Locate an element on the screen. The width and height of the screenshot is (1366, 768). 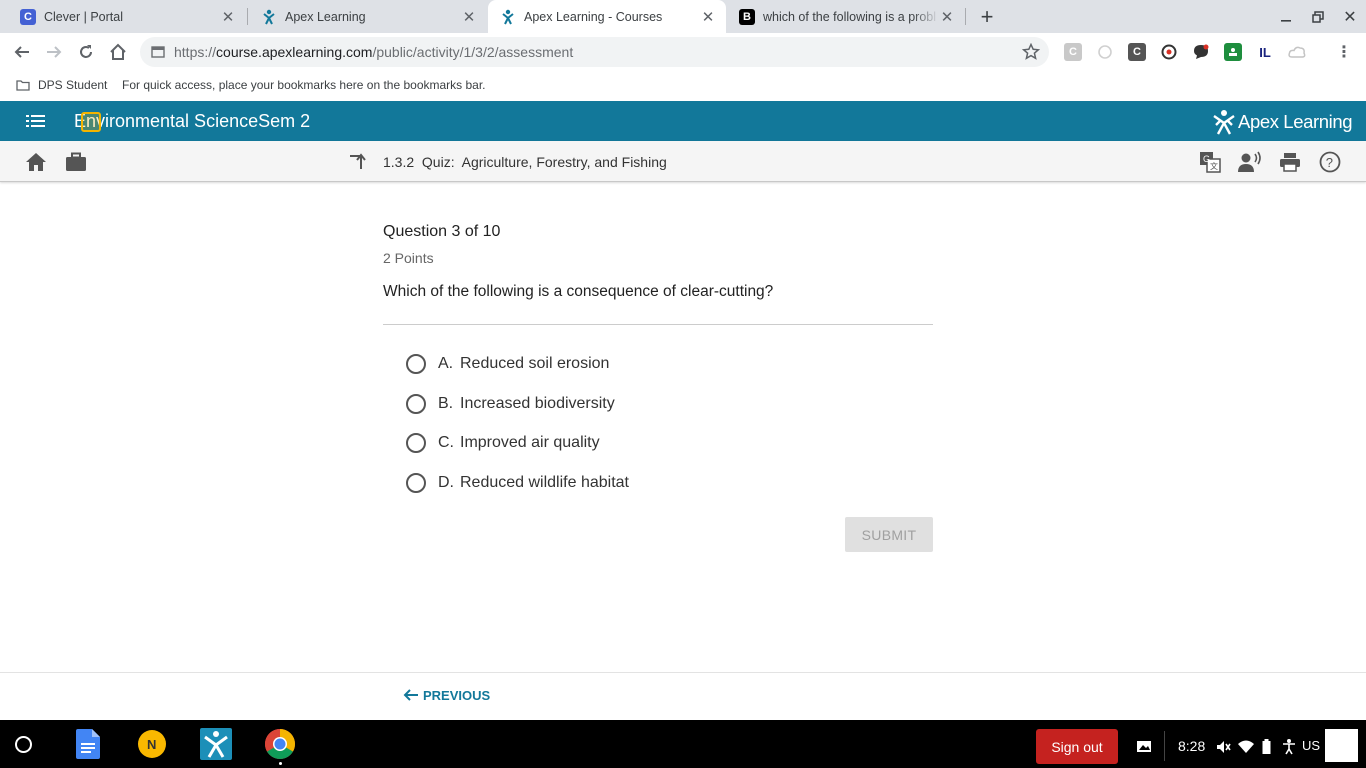
tab-apex-learning: Apex Learning ✕ is located at coordinates (368, 16).